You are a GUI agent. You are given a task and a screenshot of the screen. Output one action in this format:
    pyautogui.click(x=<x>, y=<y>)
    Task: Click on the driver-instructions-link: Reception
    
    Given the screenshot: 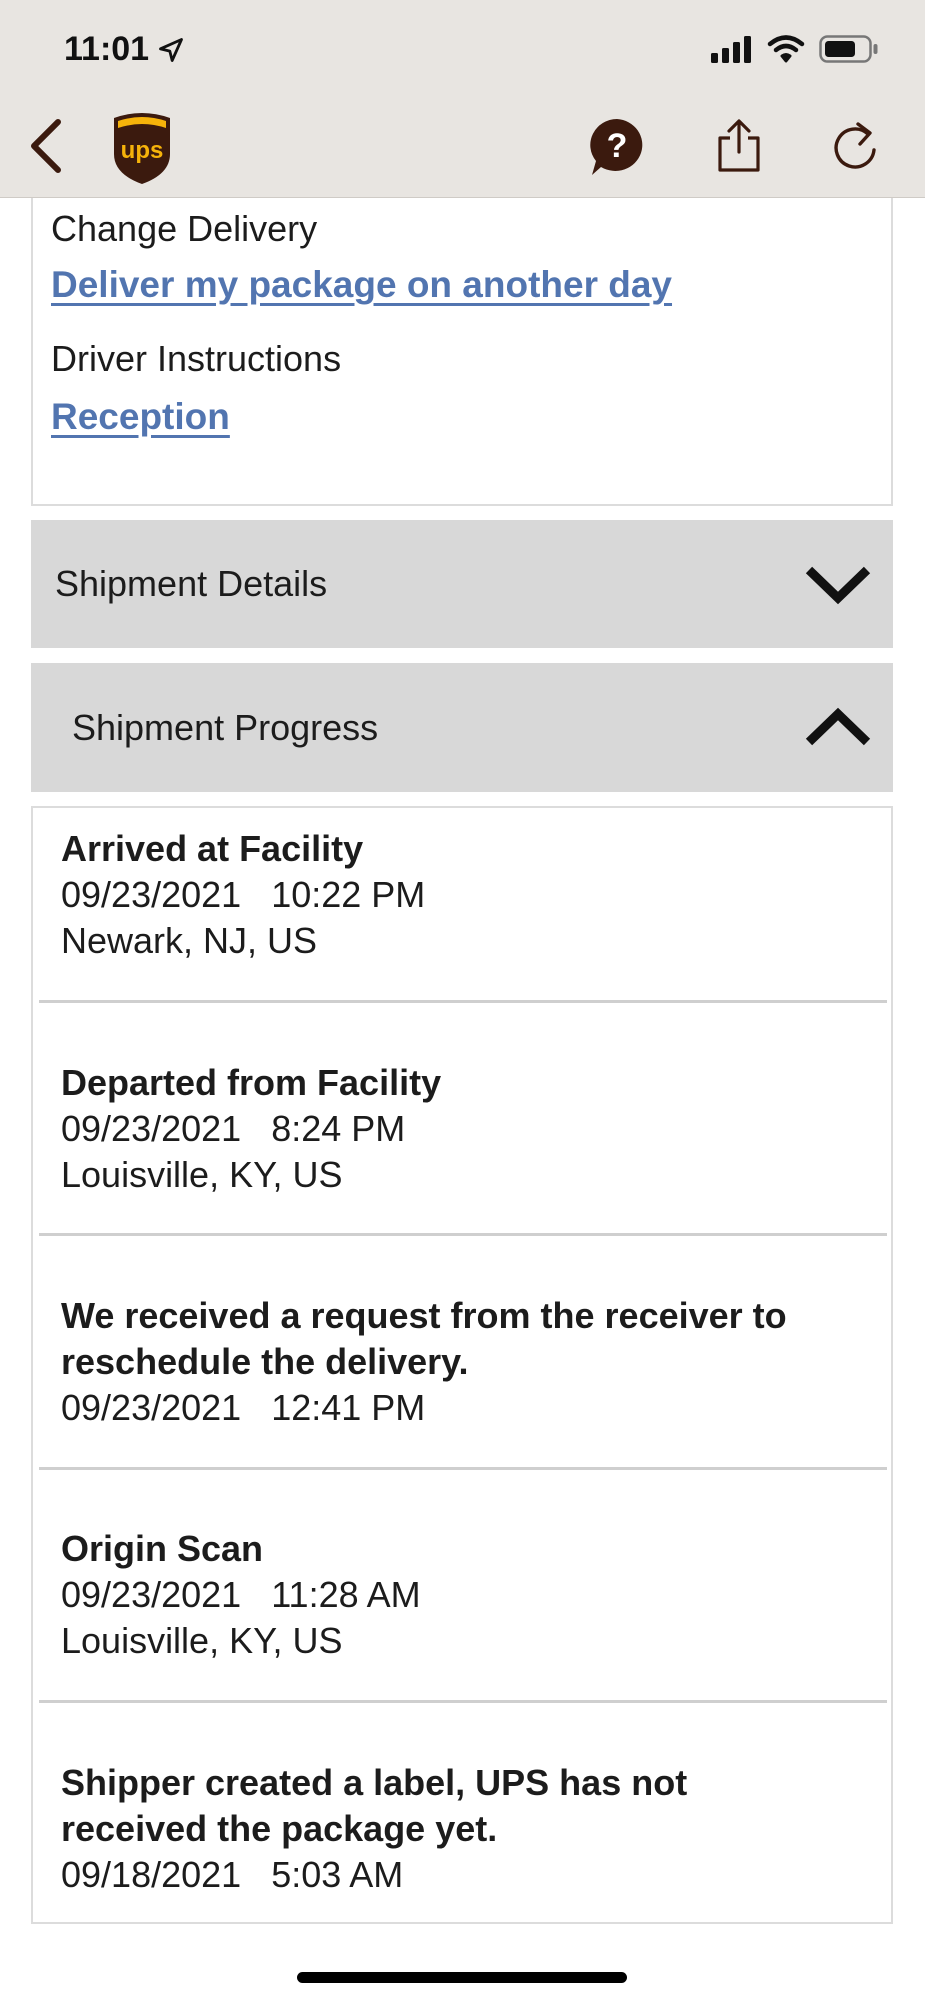 What is the action you would take?
    pyautogui.click(x=140, y=417)
    